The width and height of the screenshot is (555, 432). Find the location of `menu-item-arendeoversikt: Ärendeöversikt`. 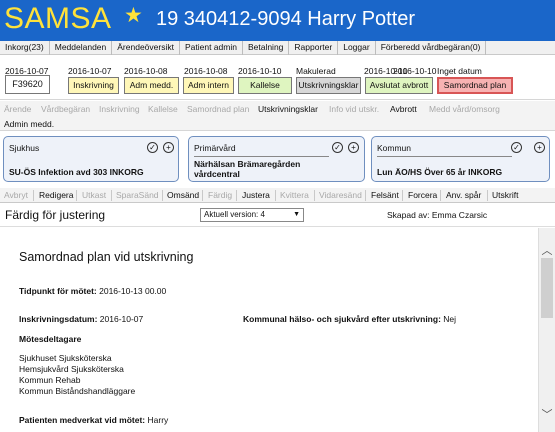

menu-item-arendeoversikt: Ärendeöversikt is located at coordinates (146, 48).